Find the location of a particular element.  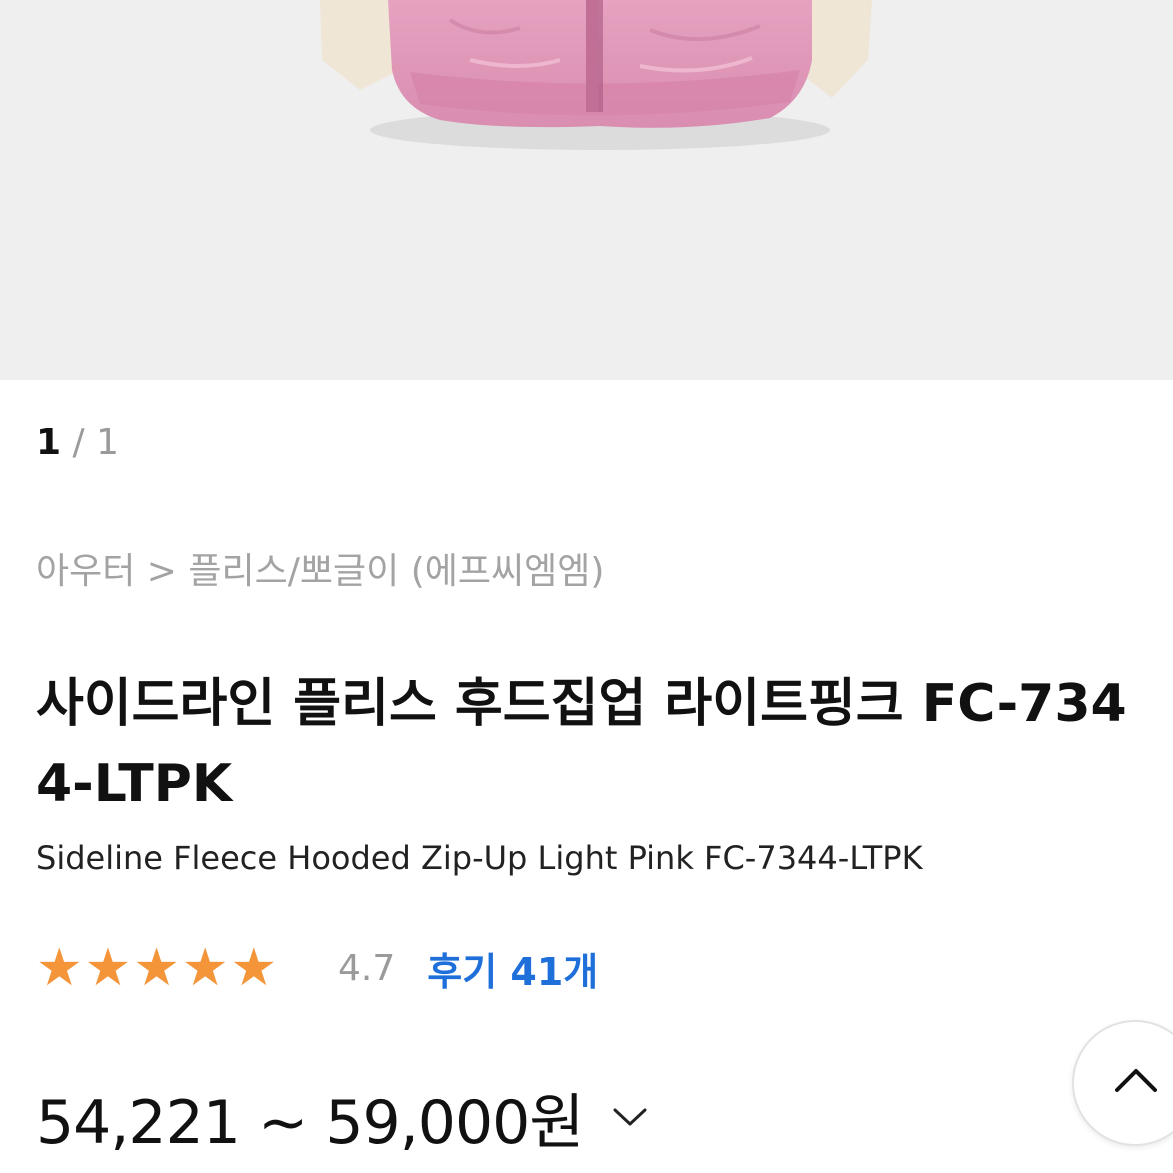

star-rating-fill: ★★★★★ is located at coordinates (158, 968).